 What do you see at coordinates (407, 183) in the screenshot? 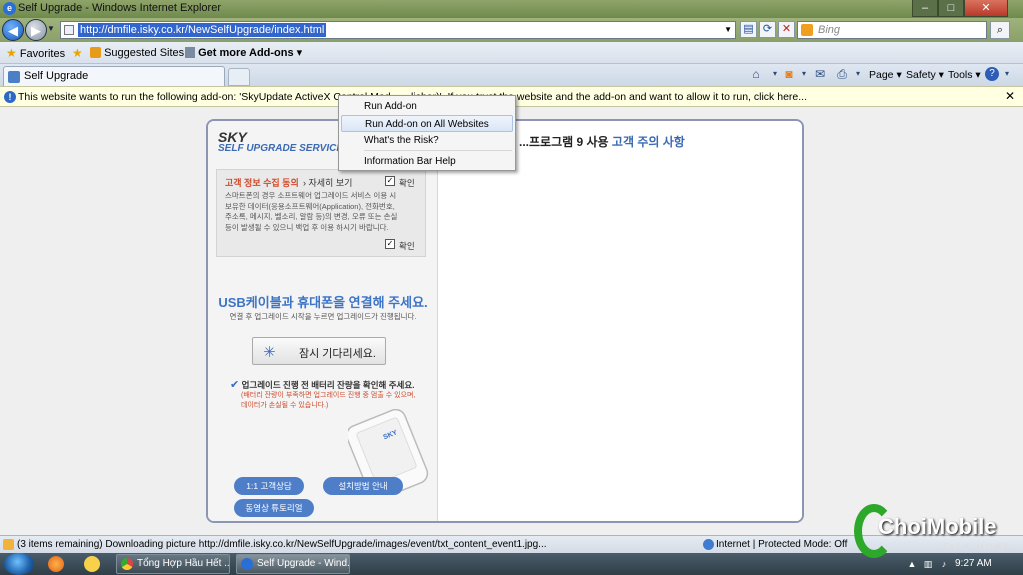
I see `confirm-label-1: 확인` at bounding box center [407, 183].